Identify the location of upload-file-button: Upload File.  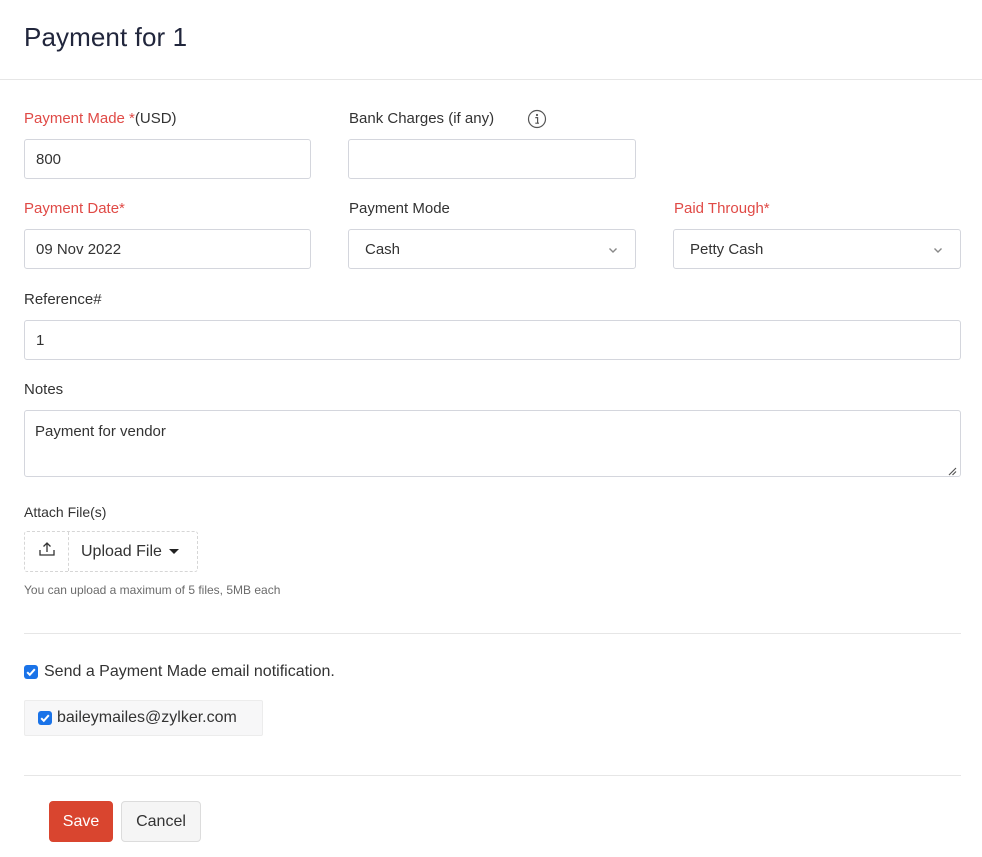
(133, 551).